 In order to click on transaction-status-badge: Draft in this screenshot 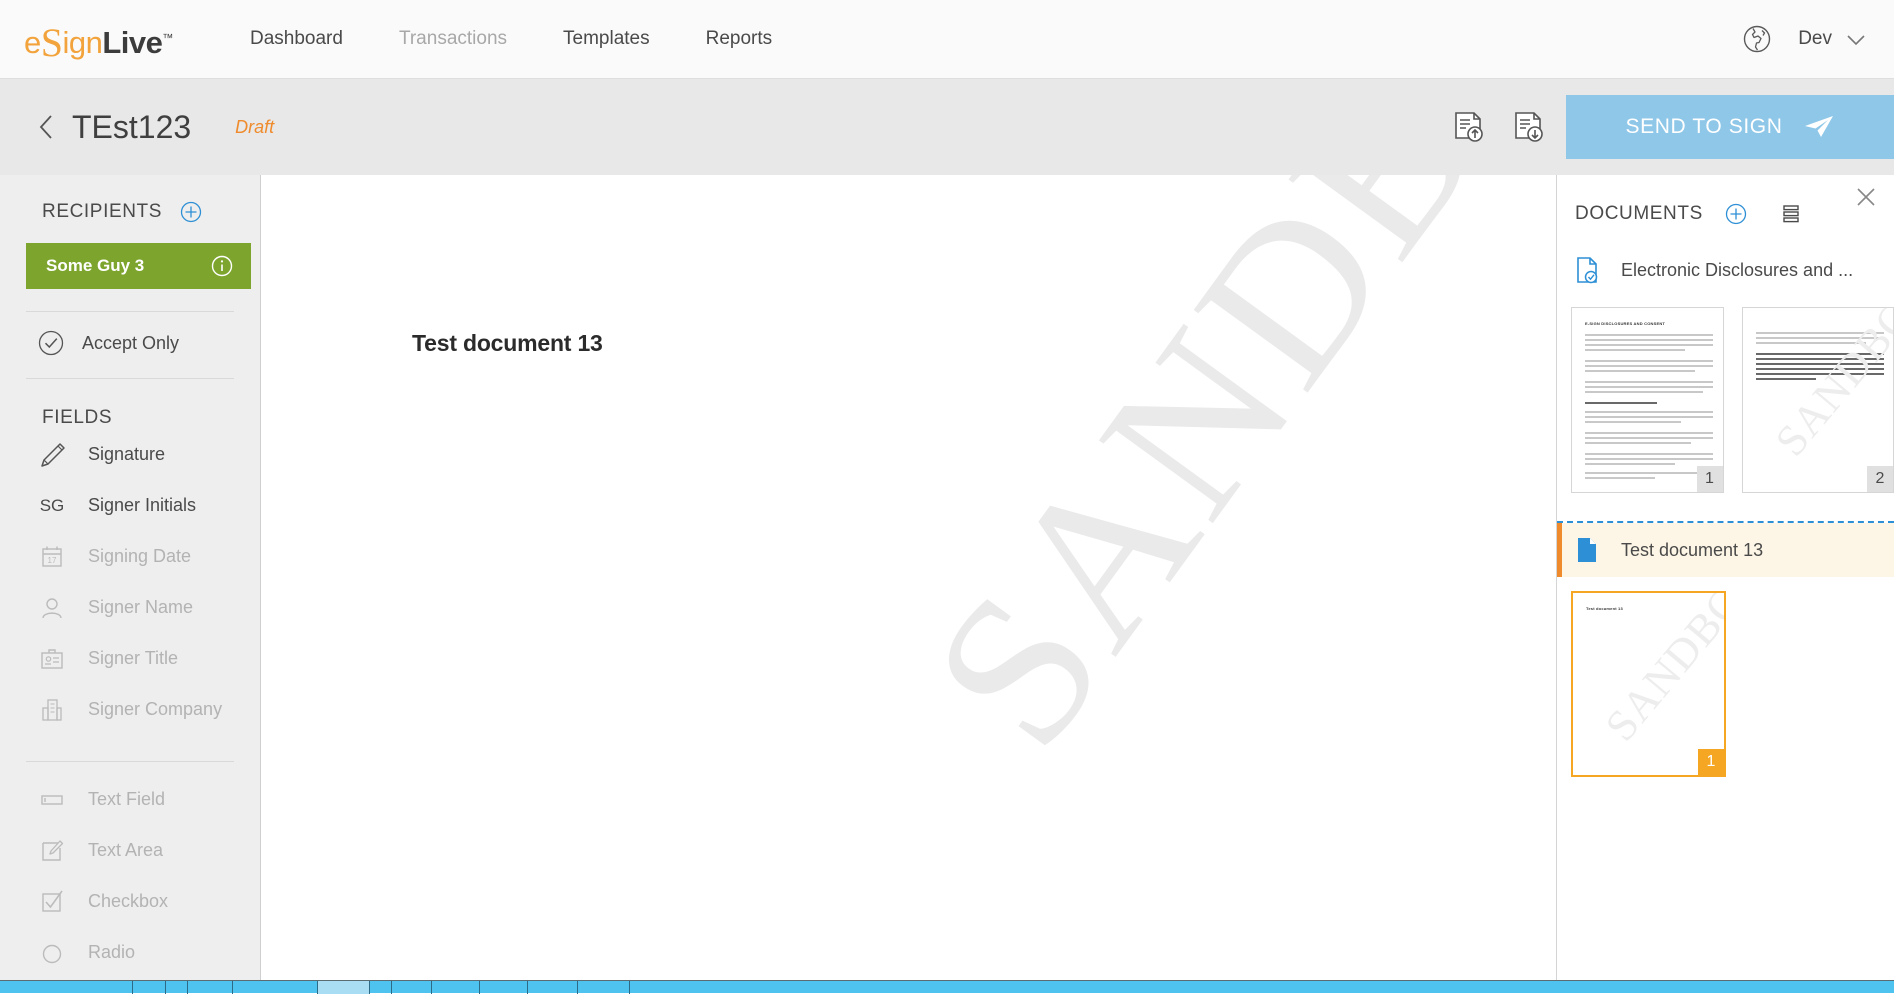, I will do `click(254, 127)`.